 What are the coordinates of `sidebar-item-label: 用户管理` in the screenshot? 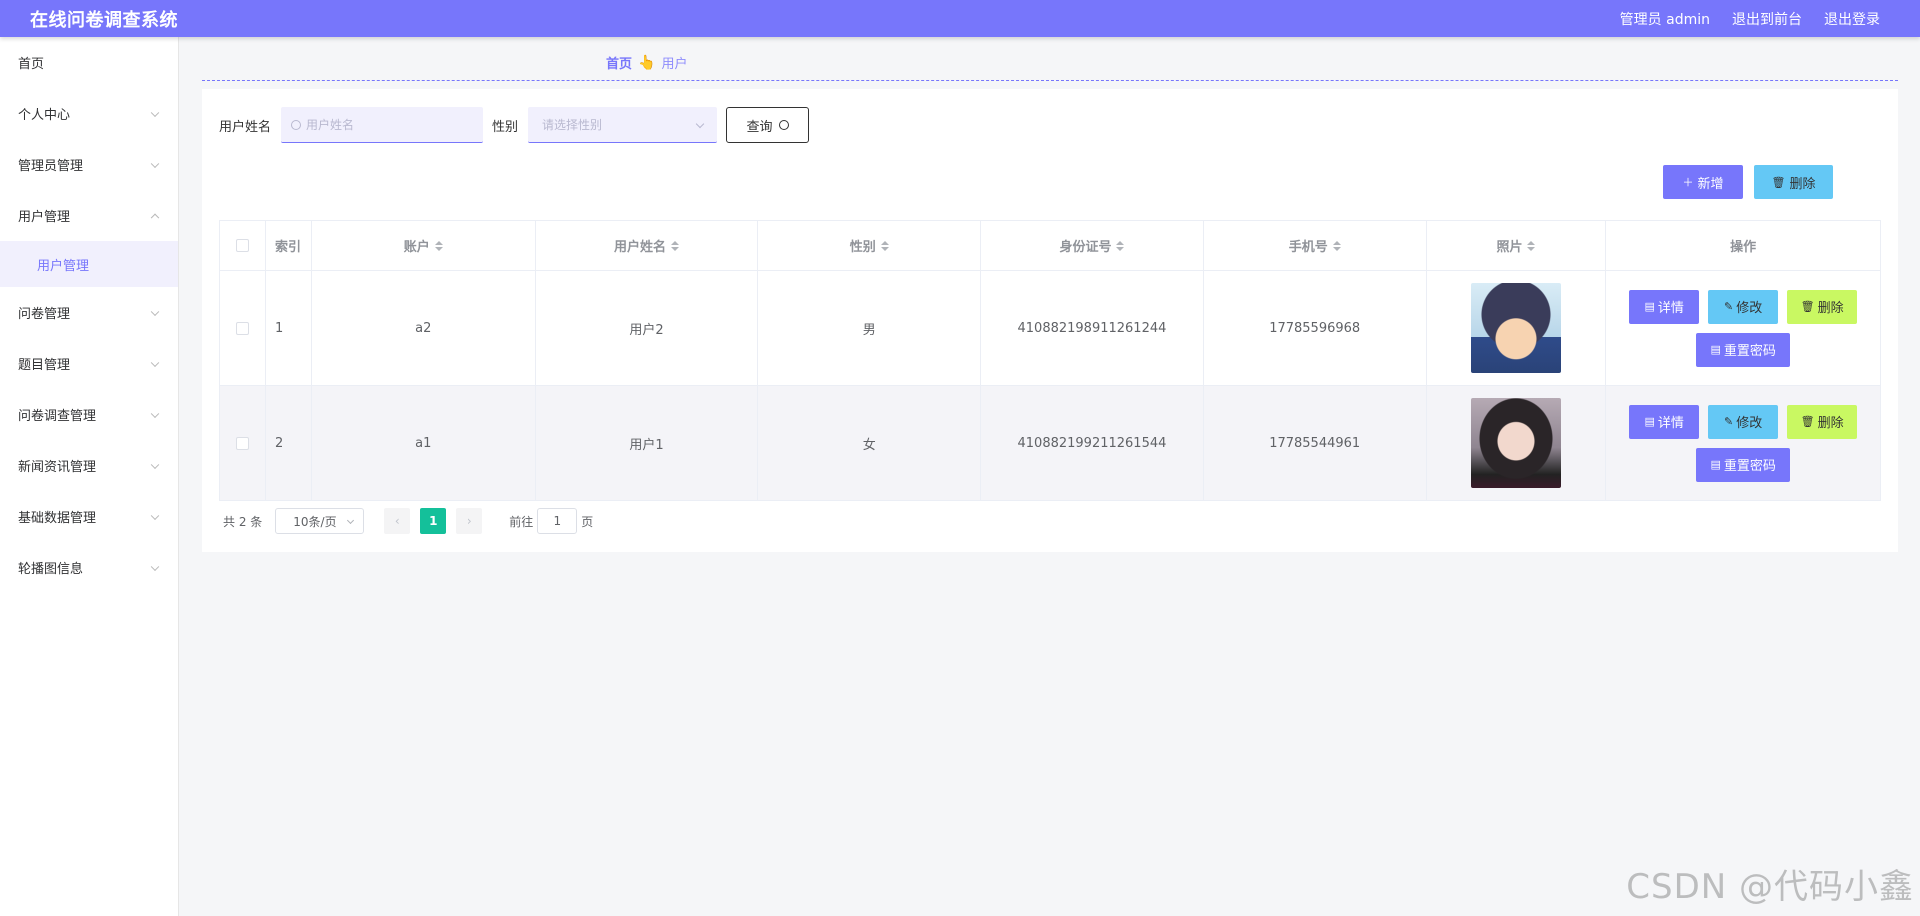 It's located at (44, 217).